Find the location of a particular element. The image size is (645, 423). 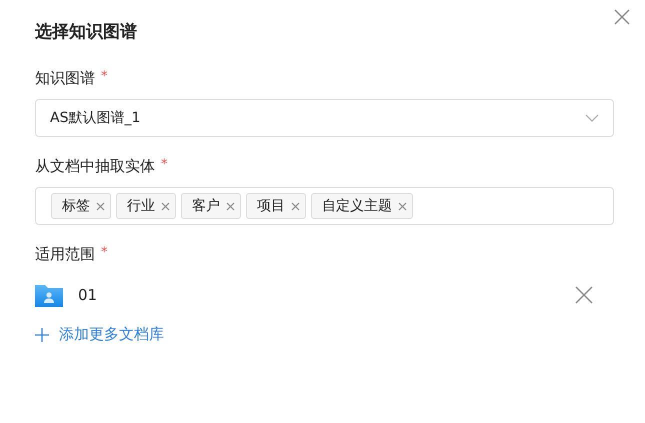

plus-icon is located at coordinates (42, 335).